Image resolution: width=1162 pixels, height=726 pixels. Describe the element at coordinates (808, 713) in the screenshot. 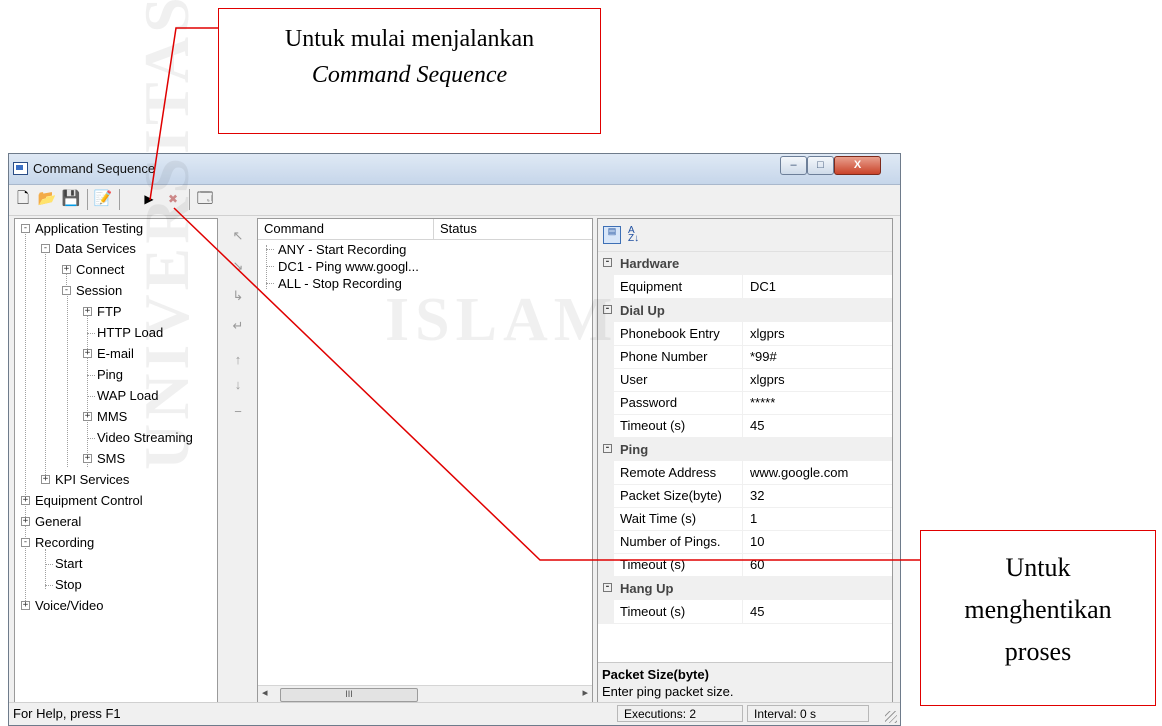

I see `status-interval: Interval: 0 s` at that location.